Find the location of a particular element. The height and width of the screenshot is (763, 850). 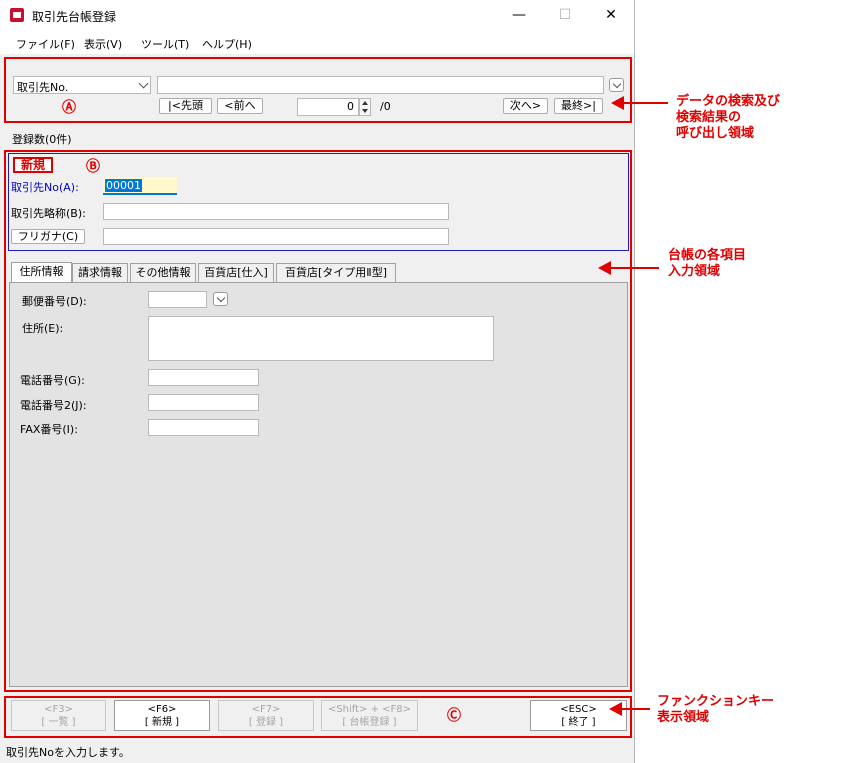

f6-new-button: <F6> [ 新規 ] is located at coordinates (162, 715).